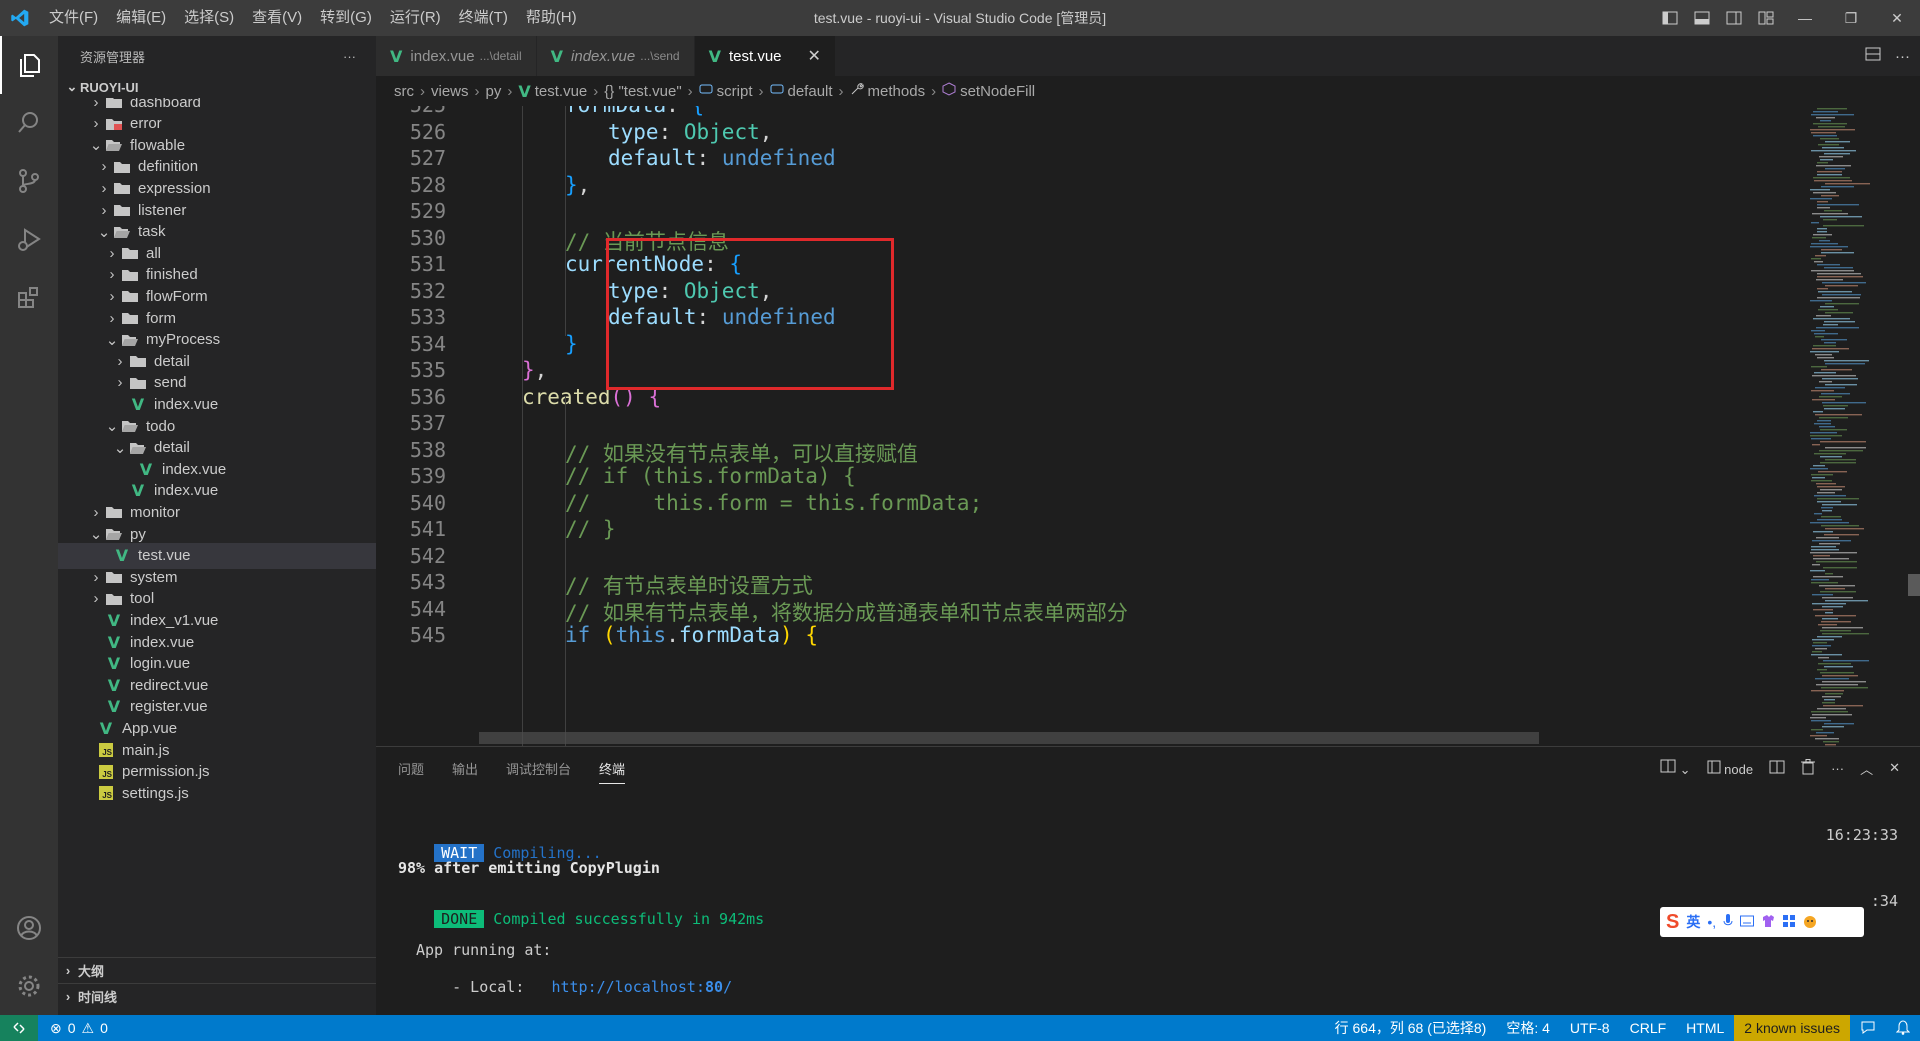 The image size is (1920, 1041). What do you see at coordinates (217, 996) in the screenshot?
I see `timeline-section: › 时间线` at bounding box center [217, 996].